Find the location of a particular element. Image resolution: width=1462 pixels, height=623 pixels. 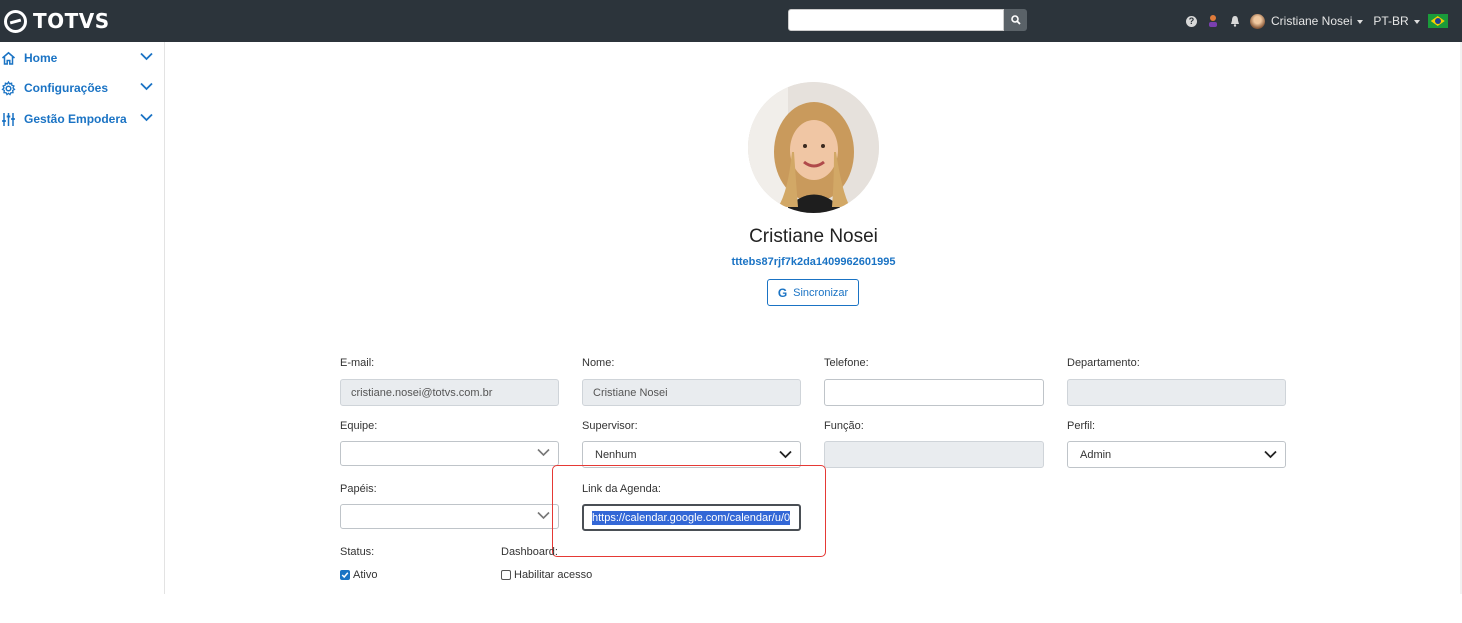

supervisor-select: Nenhum is located at coordinates (691, 454).